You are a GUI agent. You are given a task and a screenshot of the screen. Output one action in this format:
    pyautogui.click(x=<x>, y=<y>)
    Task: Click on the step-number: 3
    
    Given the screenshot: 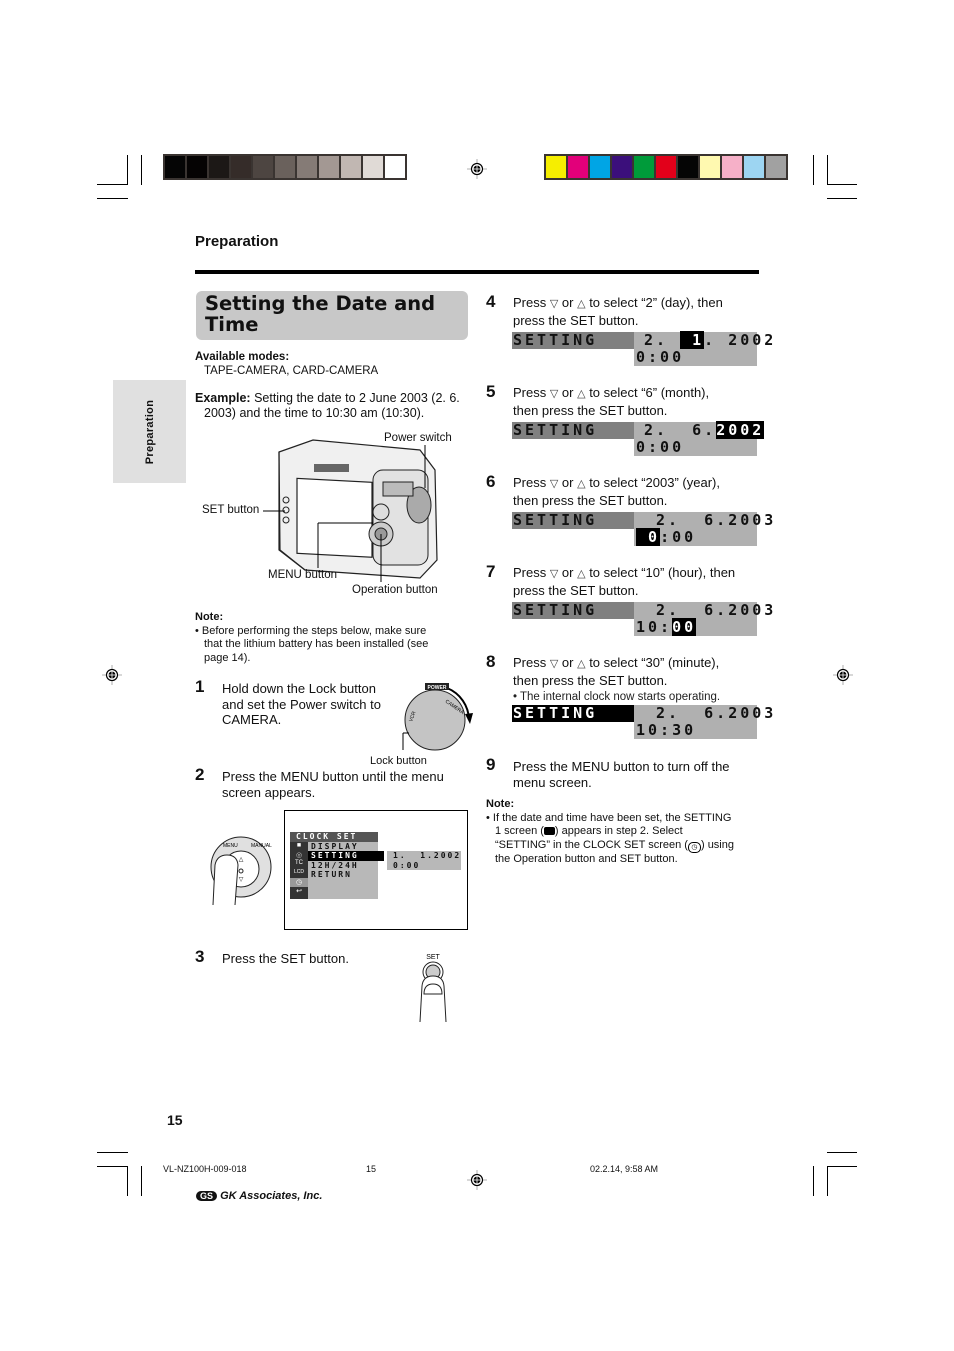 What is the action you would take?
    pyautogui.click(x=200, y=956)
    